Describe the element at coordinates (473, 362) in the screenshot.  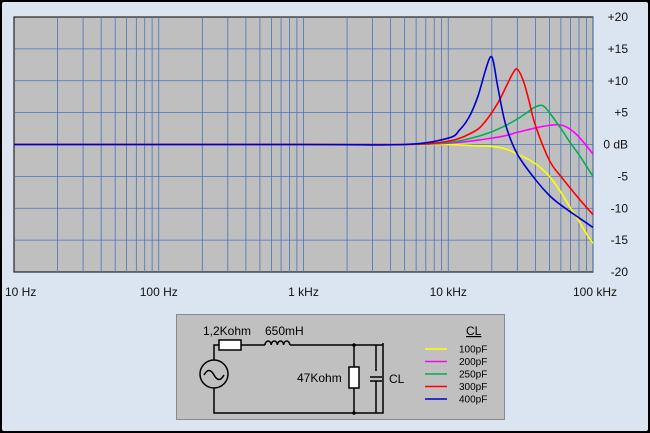
I see `legend-label-200pF: 200pF` at that location.